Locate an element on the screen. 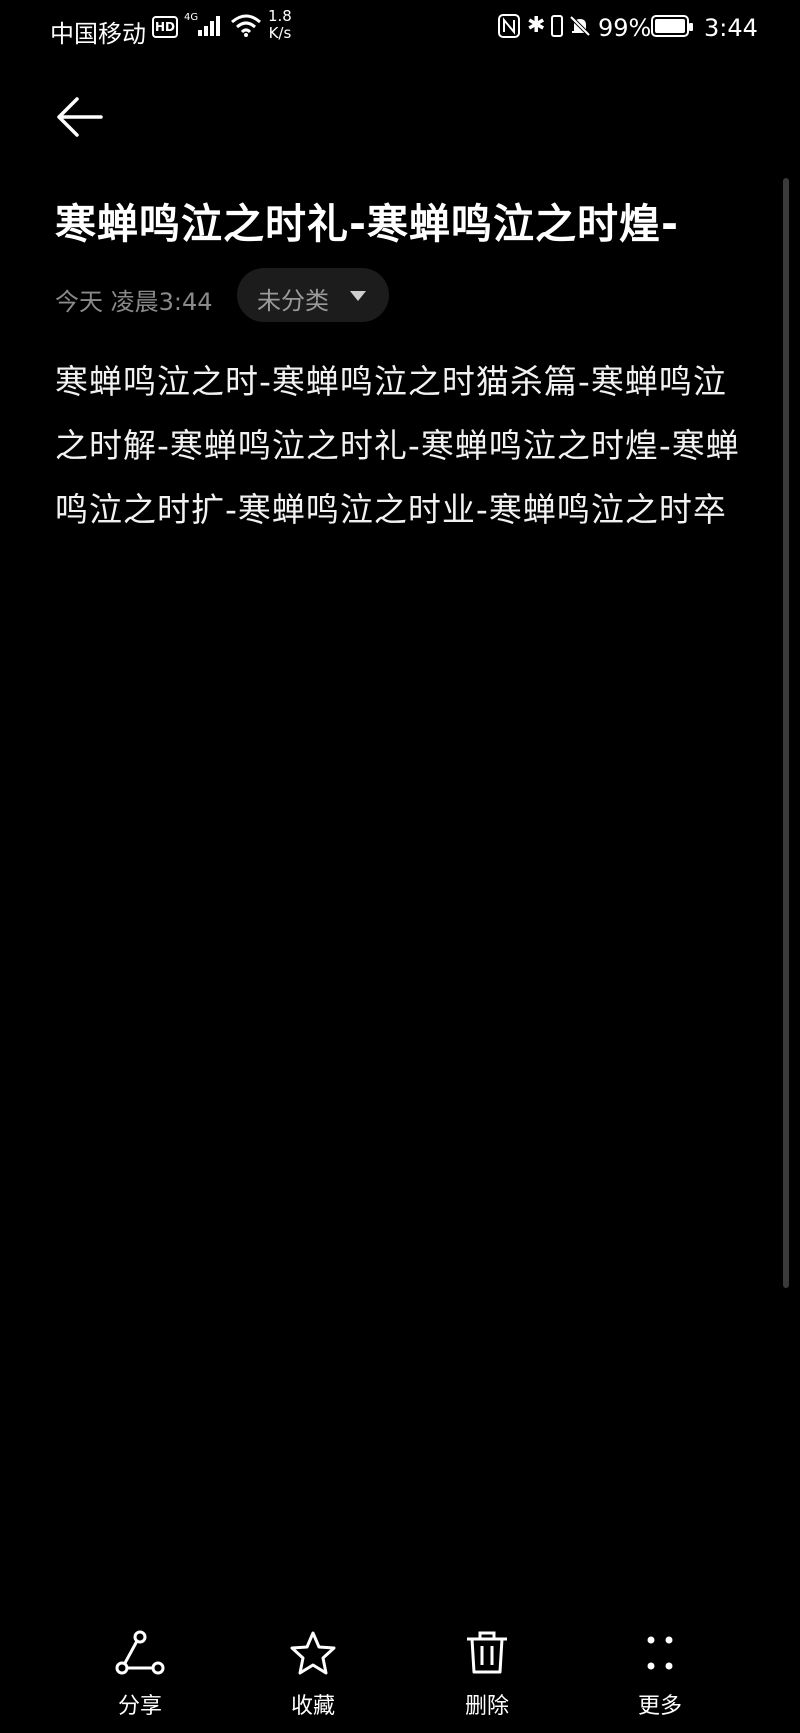  clock: 3:44 is located at coordinates (731, 28).